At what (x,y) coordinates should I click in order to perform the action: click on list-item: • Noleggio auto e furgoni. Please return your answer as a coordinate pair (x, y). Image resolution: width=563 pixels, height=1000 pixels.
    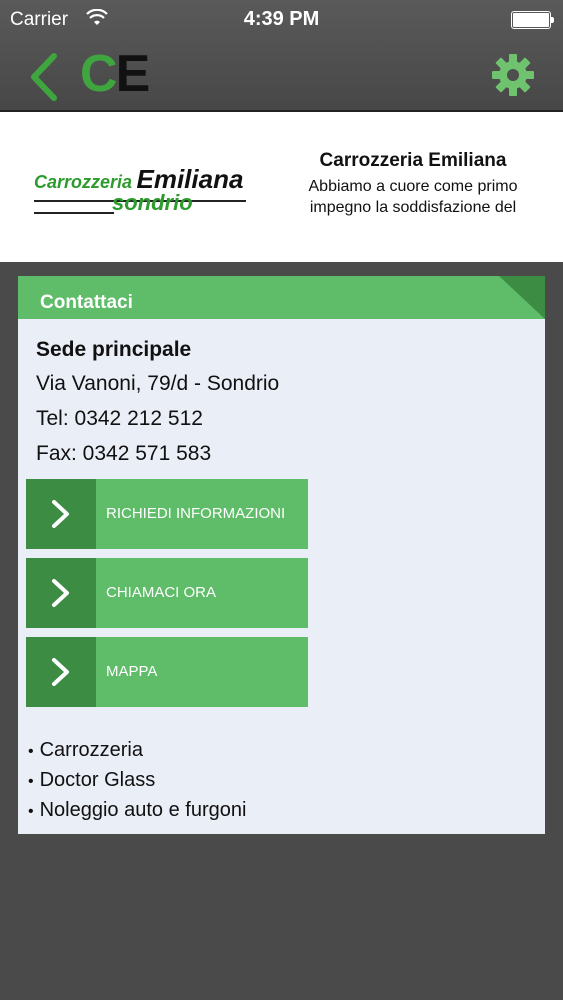
    Looking at the image, I should click on (137, 810).